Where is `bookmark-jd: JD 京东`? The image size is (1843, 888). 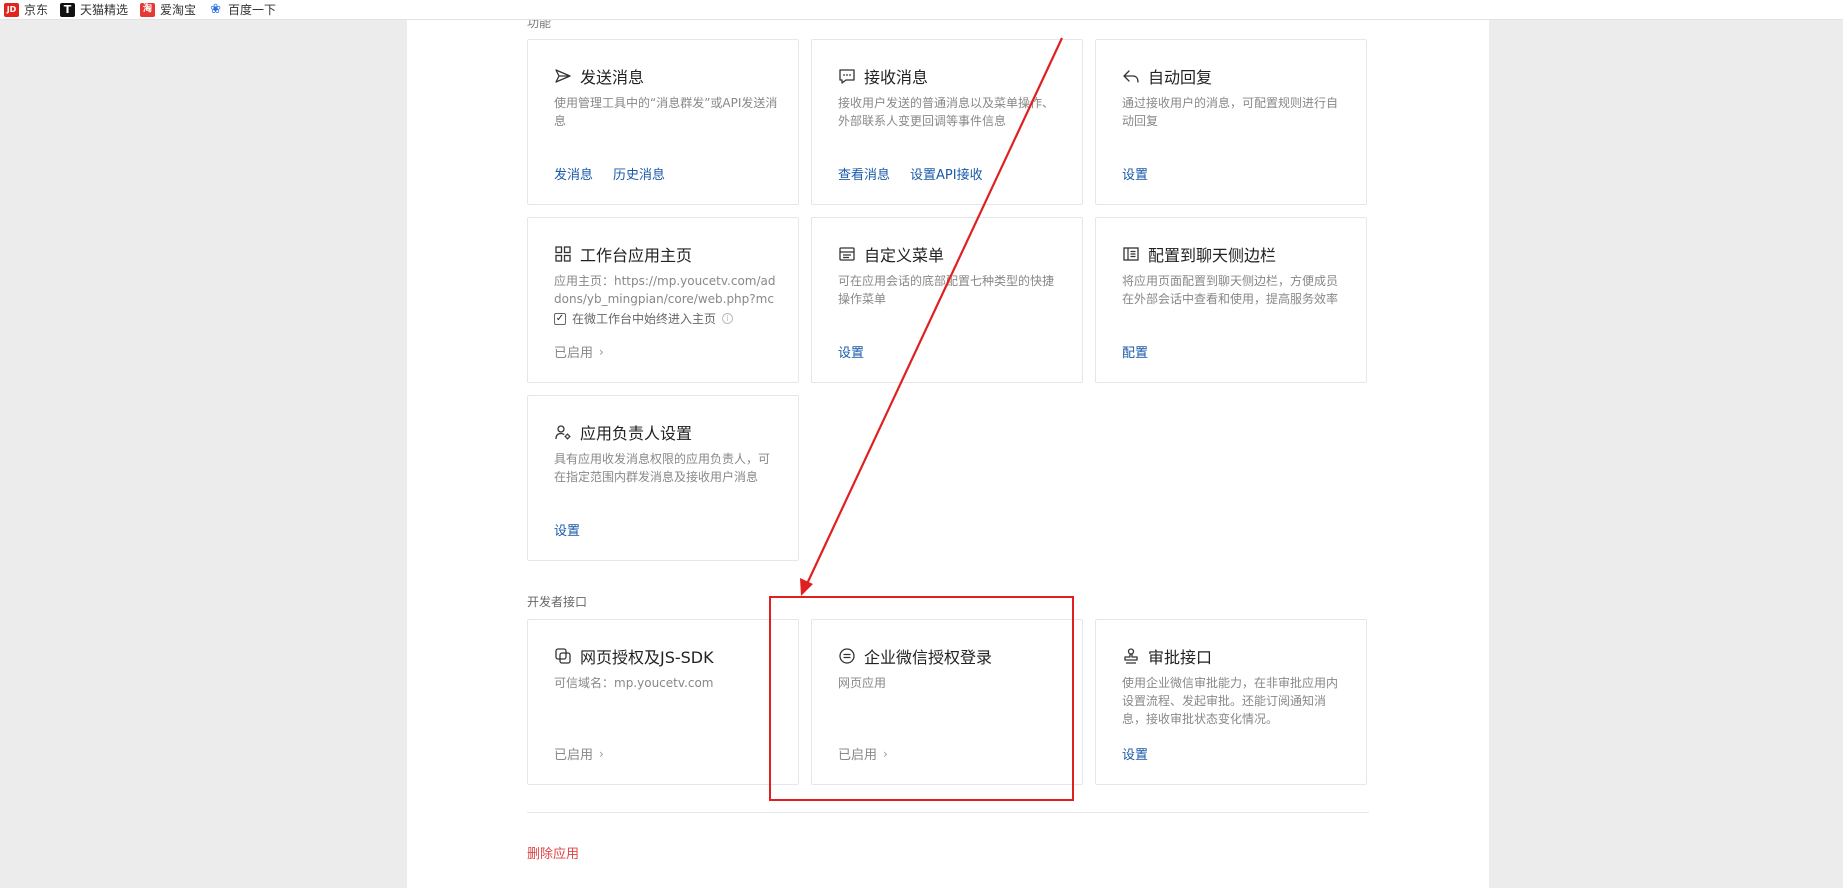
bookmark-jd: JD 京东 is located at coordinates (26, 9).